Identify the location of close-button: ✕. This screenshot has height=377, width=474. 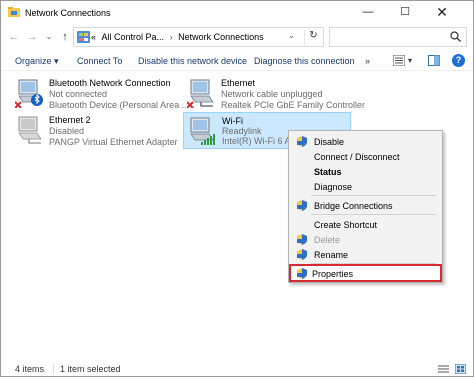
(442, 12).